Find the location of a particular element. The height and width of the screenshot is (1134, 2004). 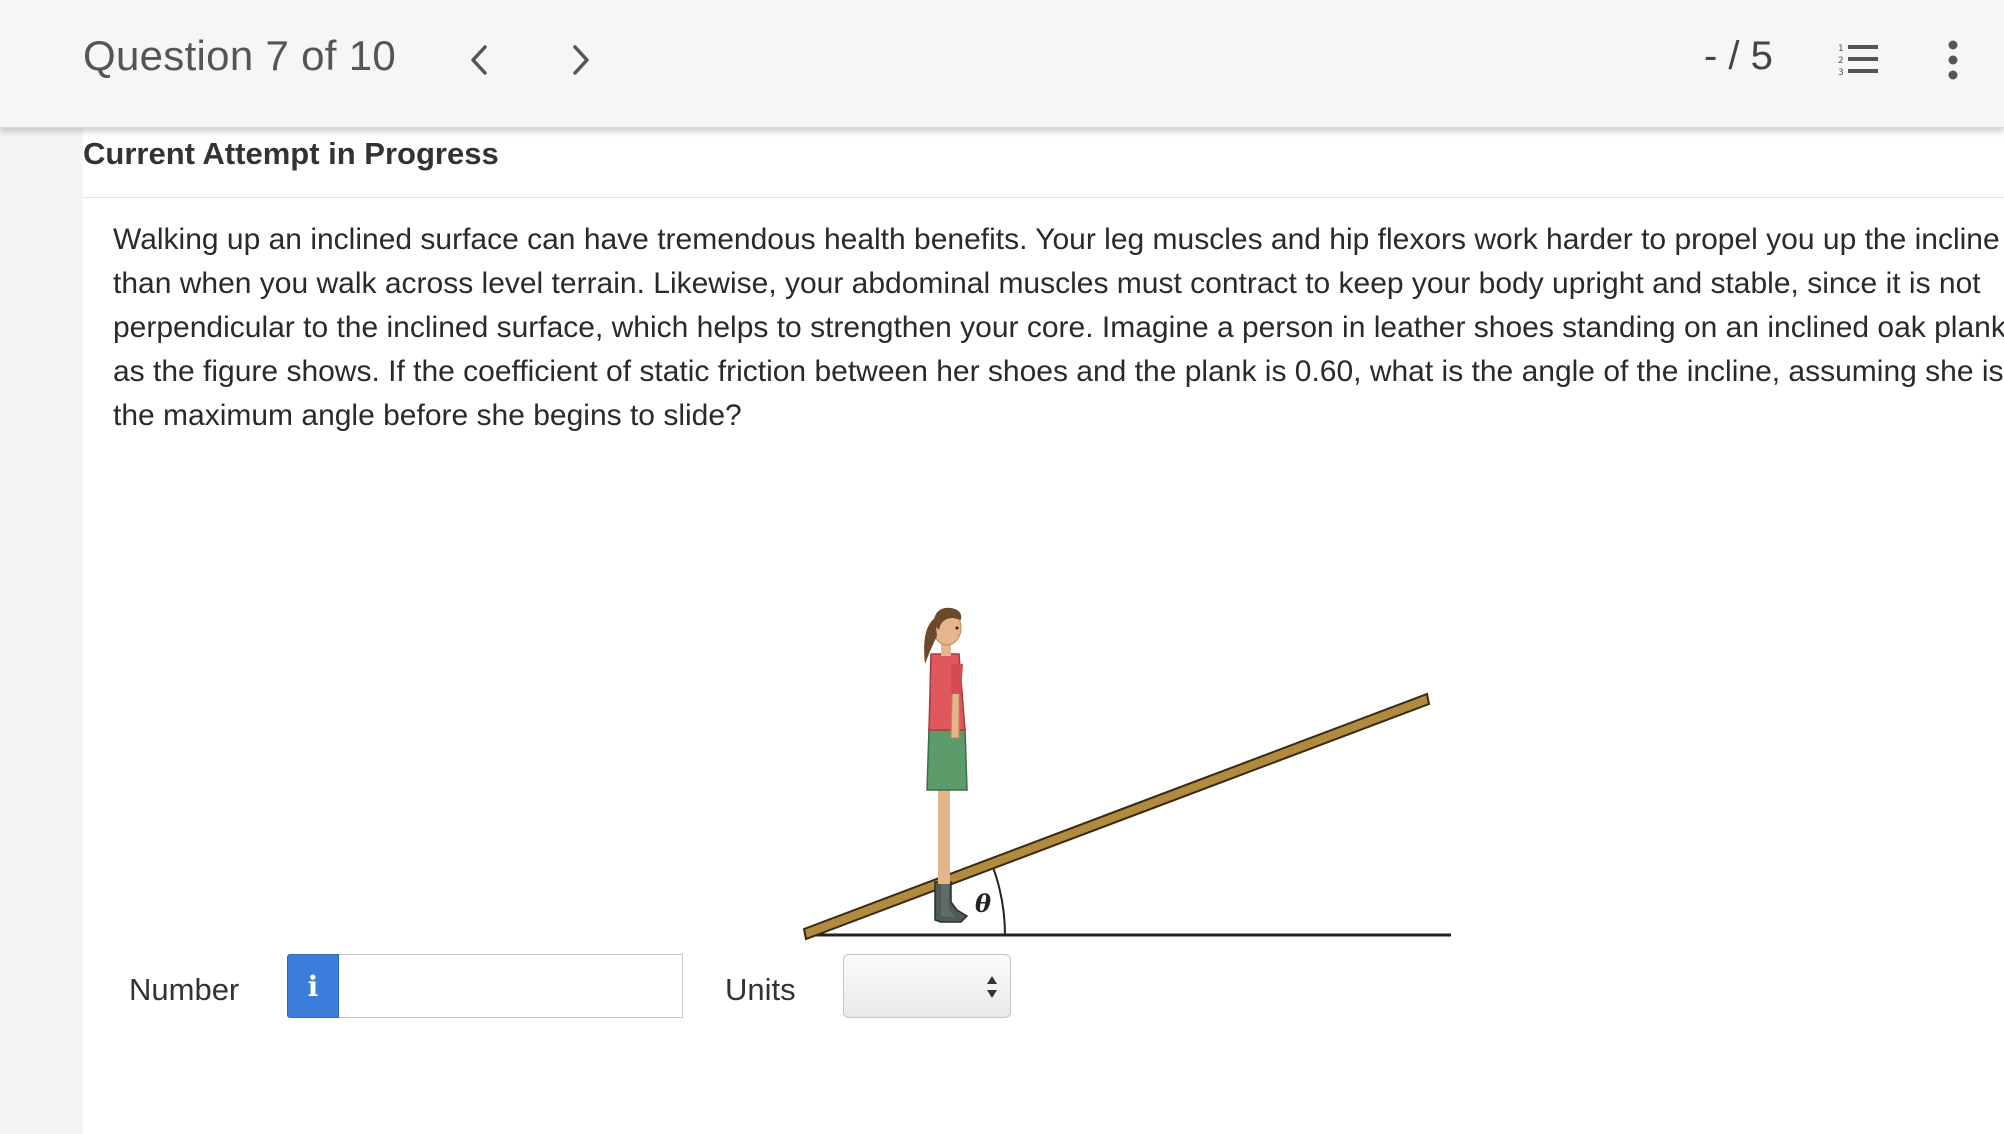

svg-text: 2 is located at coordinates (1841, 61).